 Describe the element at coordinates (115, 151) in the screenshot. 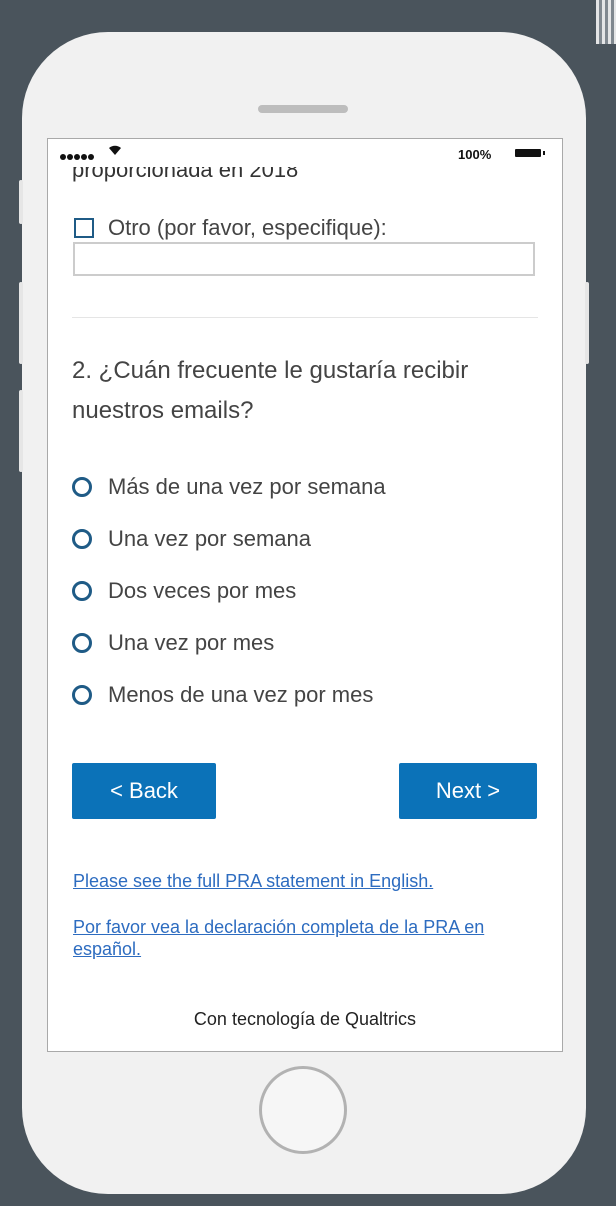

I see `wifi-icon` at that location.